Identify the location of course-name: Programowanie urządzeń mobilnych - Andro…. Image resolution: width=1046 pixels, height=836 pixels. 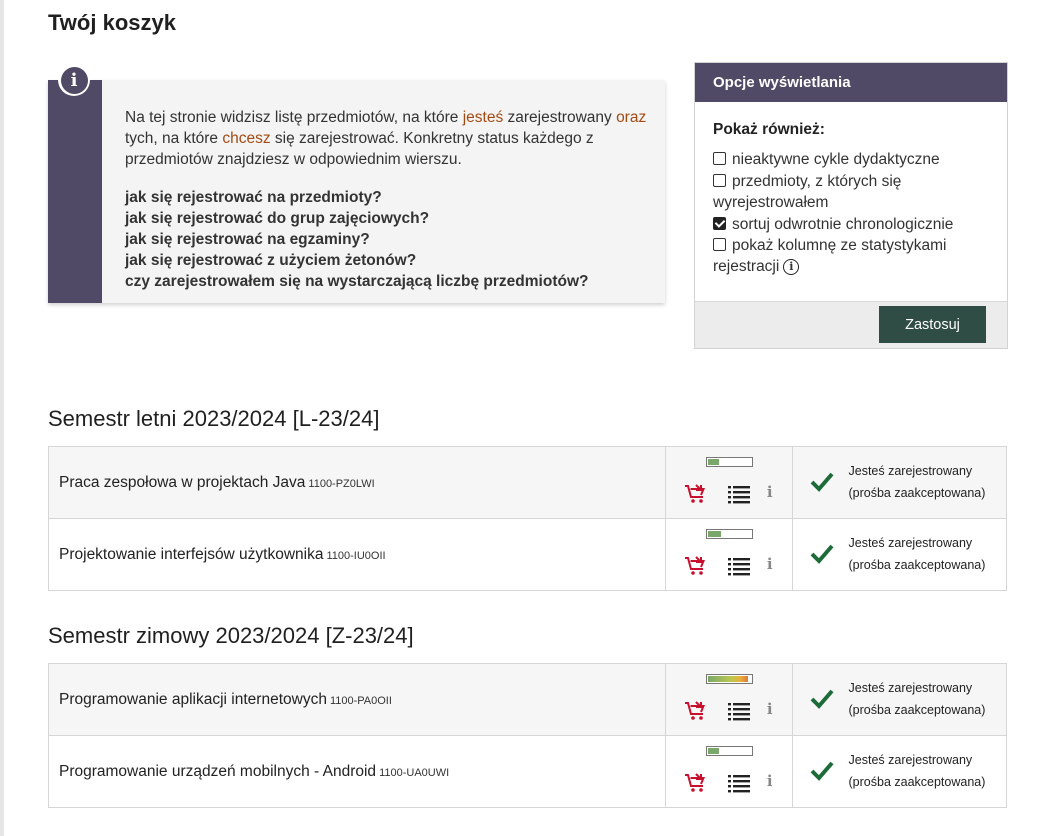
(217, 771).